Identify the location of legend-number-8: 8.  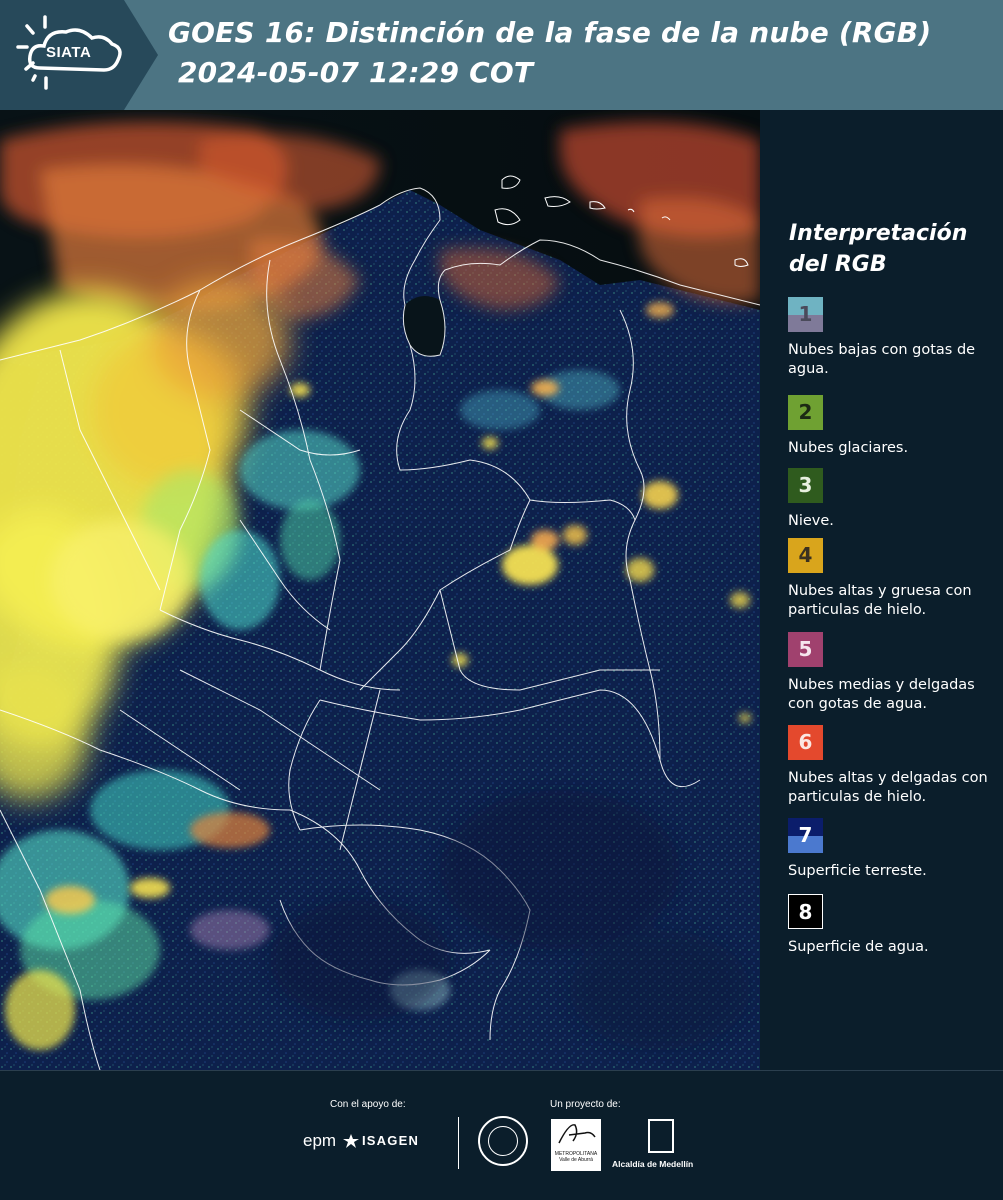
(805, 912).